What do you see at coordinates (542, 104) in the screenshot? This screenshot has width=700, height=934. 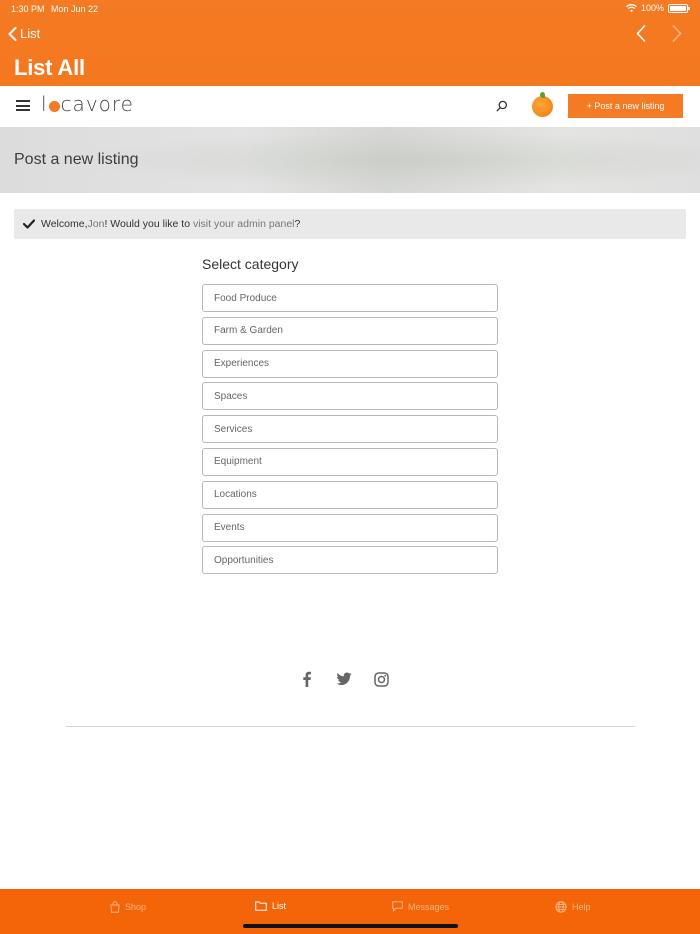 I see `user-avatar` at bounding box center [542, 104].